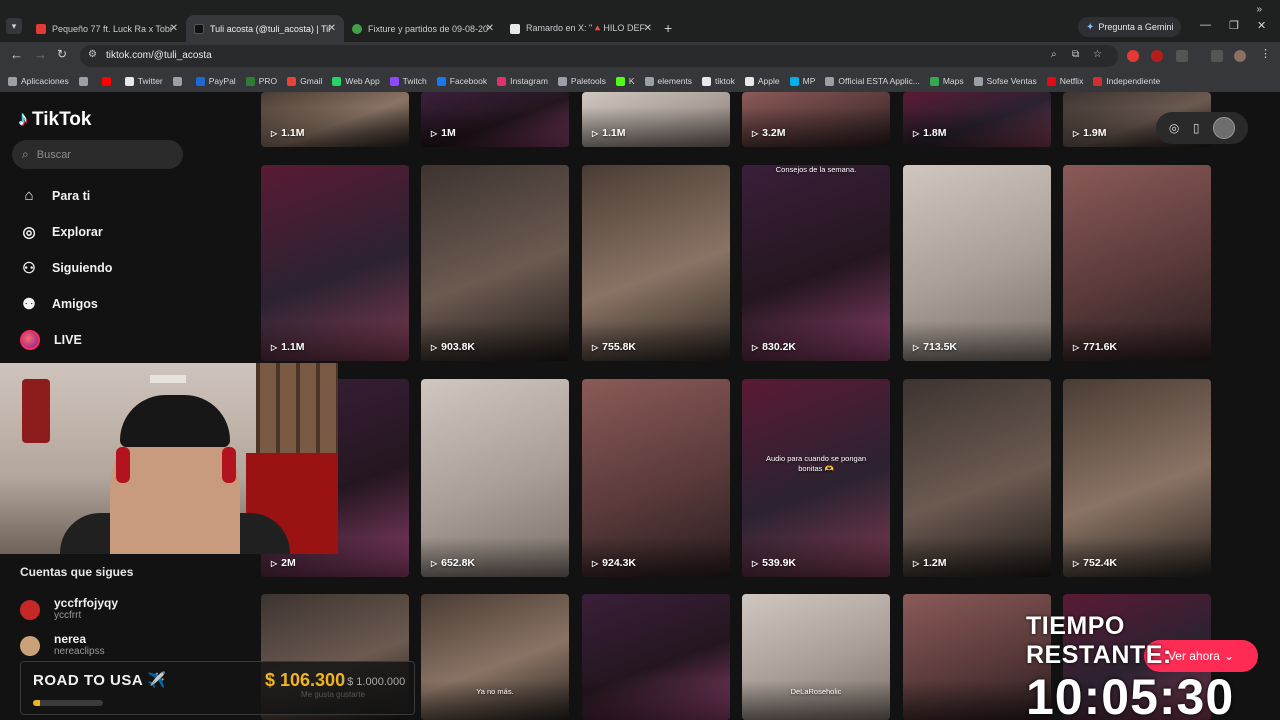 The image size is (1280, 720). Describe the element at coordinates (143, 81) in the screenshot. I see `bookmark-item: Twitter` at that location.